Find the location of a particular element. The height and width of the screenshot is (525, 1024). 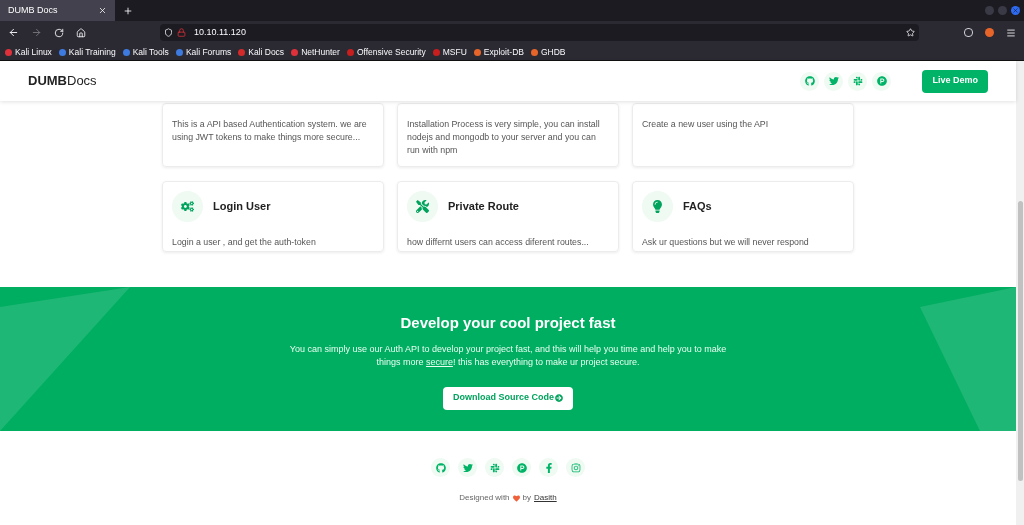

close-icon is located at coordinates (102, 10).